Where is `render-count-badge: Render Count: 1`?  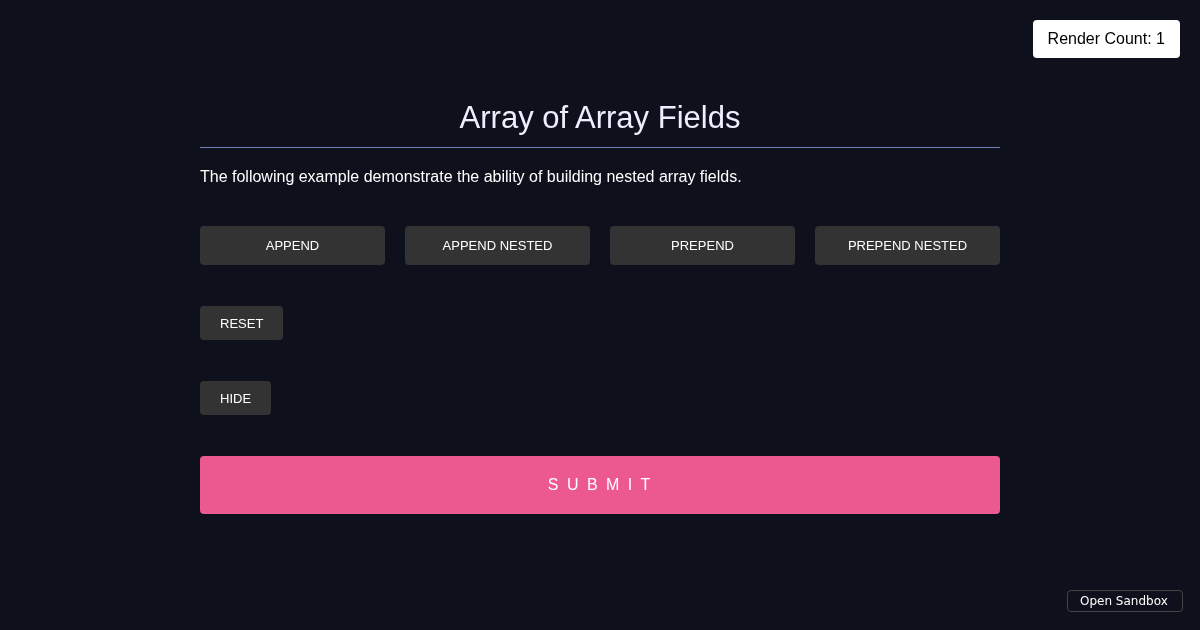 render-count-badge: Render Count: 1 is located at coordinates (1106, 39).